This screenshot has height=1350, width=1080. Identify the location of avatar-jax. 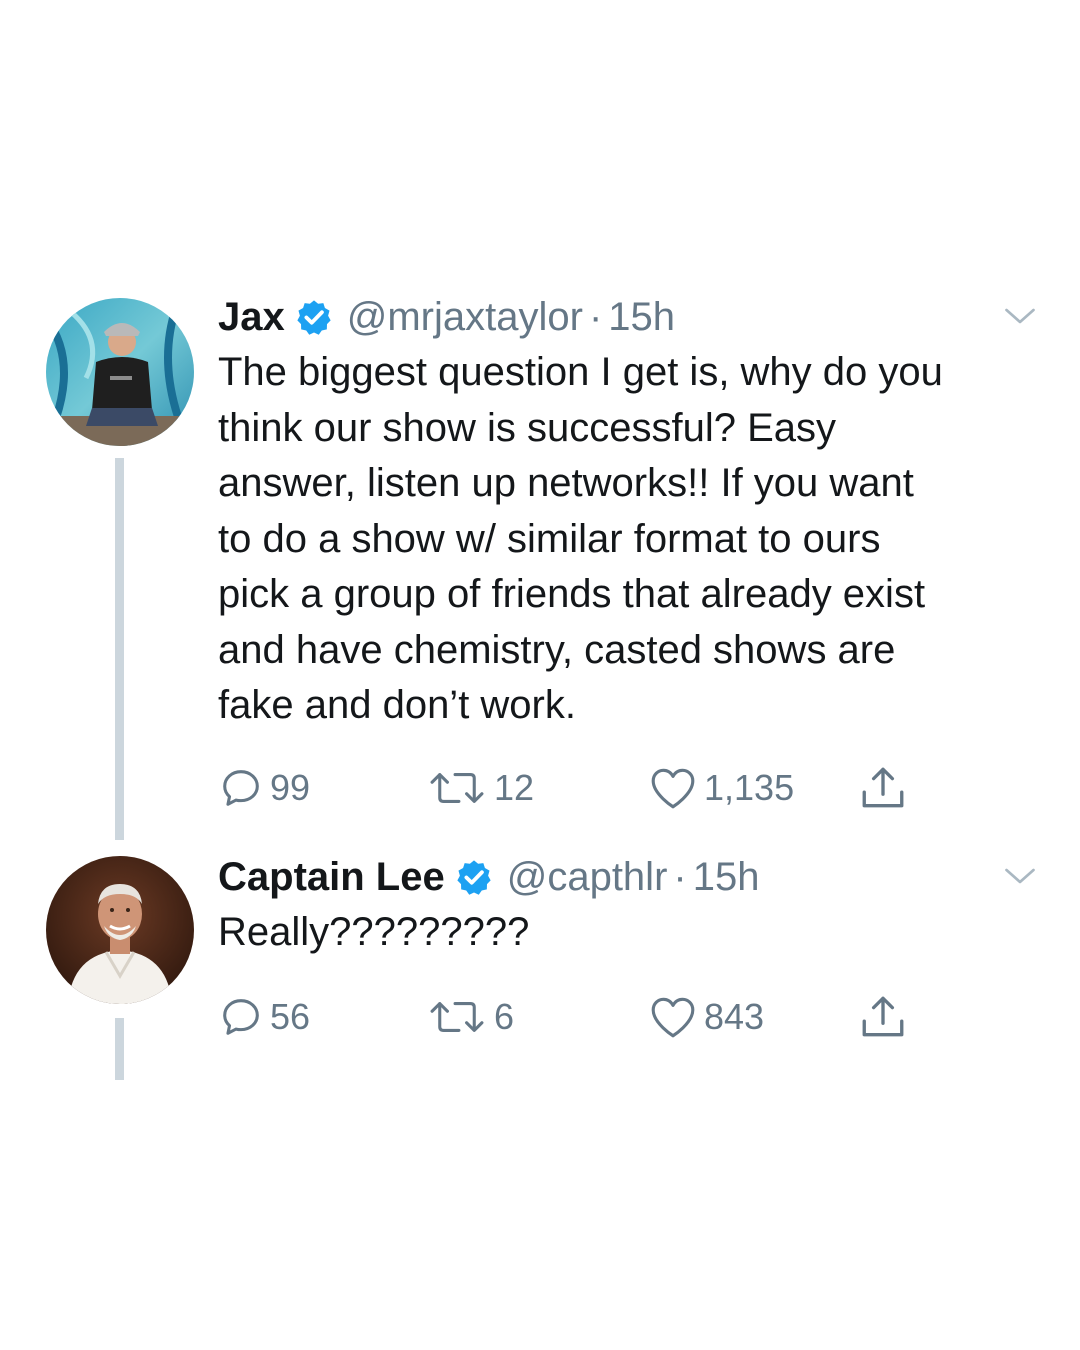
(120, 372).